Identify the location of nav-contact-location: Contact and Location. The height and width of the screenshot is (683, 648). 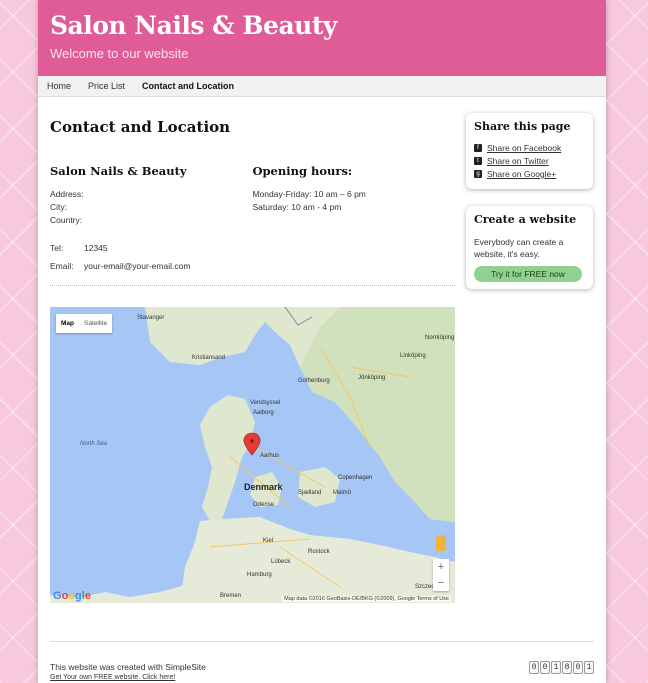
(188, 86).